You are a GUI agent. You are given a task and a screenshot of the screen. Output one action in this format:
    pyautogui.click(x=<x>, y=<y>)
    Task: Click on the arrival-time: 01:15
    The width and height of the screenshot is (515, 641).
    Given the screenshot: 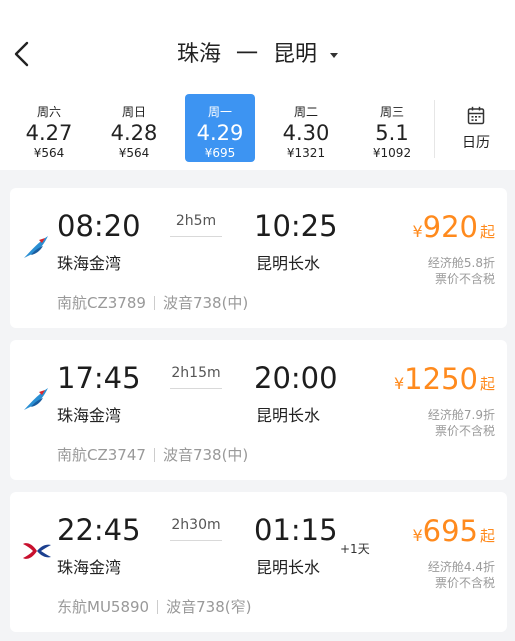 What is the action you would take?
    pyautogui.click(x=296, y=530)
    